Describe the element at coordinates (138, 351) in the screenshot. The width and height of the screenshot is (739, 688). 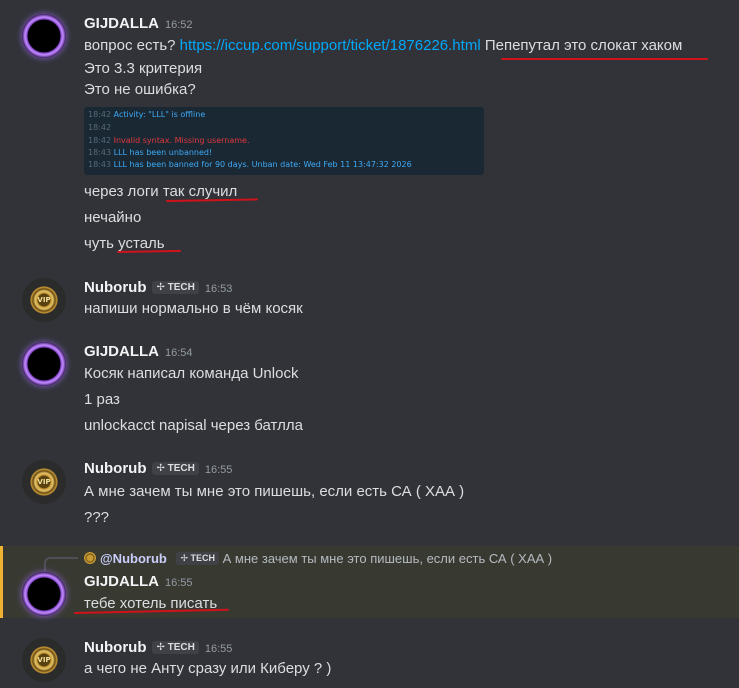
I see `author-name: GIJDALLA 16:54` at that location.